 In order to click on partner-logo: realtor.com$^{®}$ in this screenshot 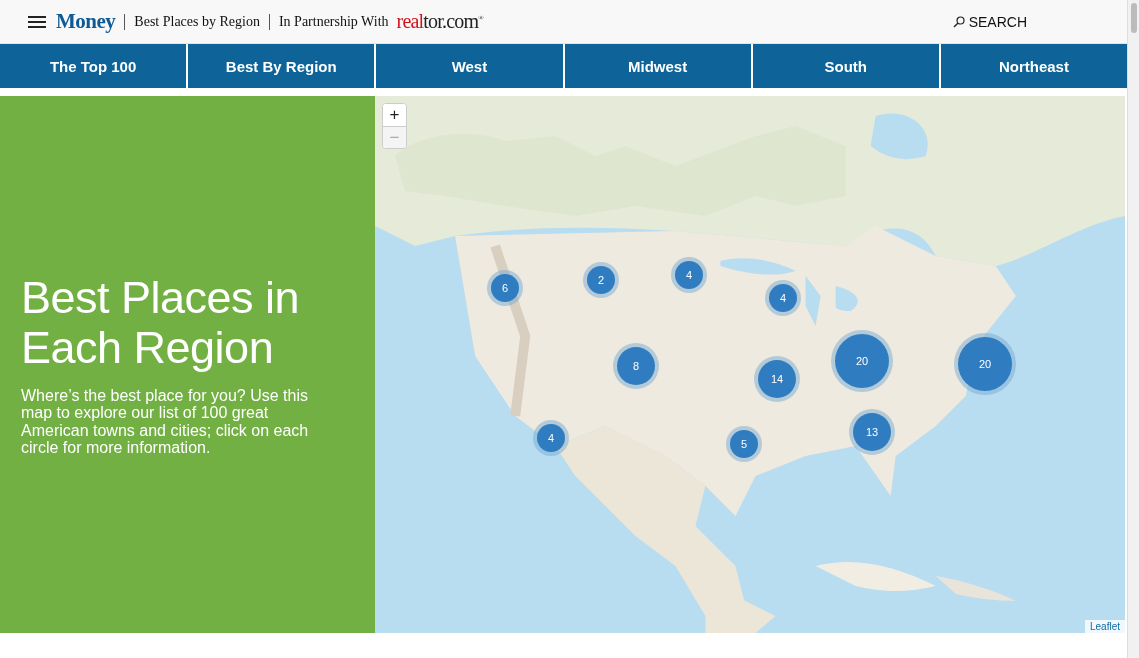, I will do `click(439, 21)`.